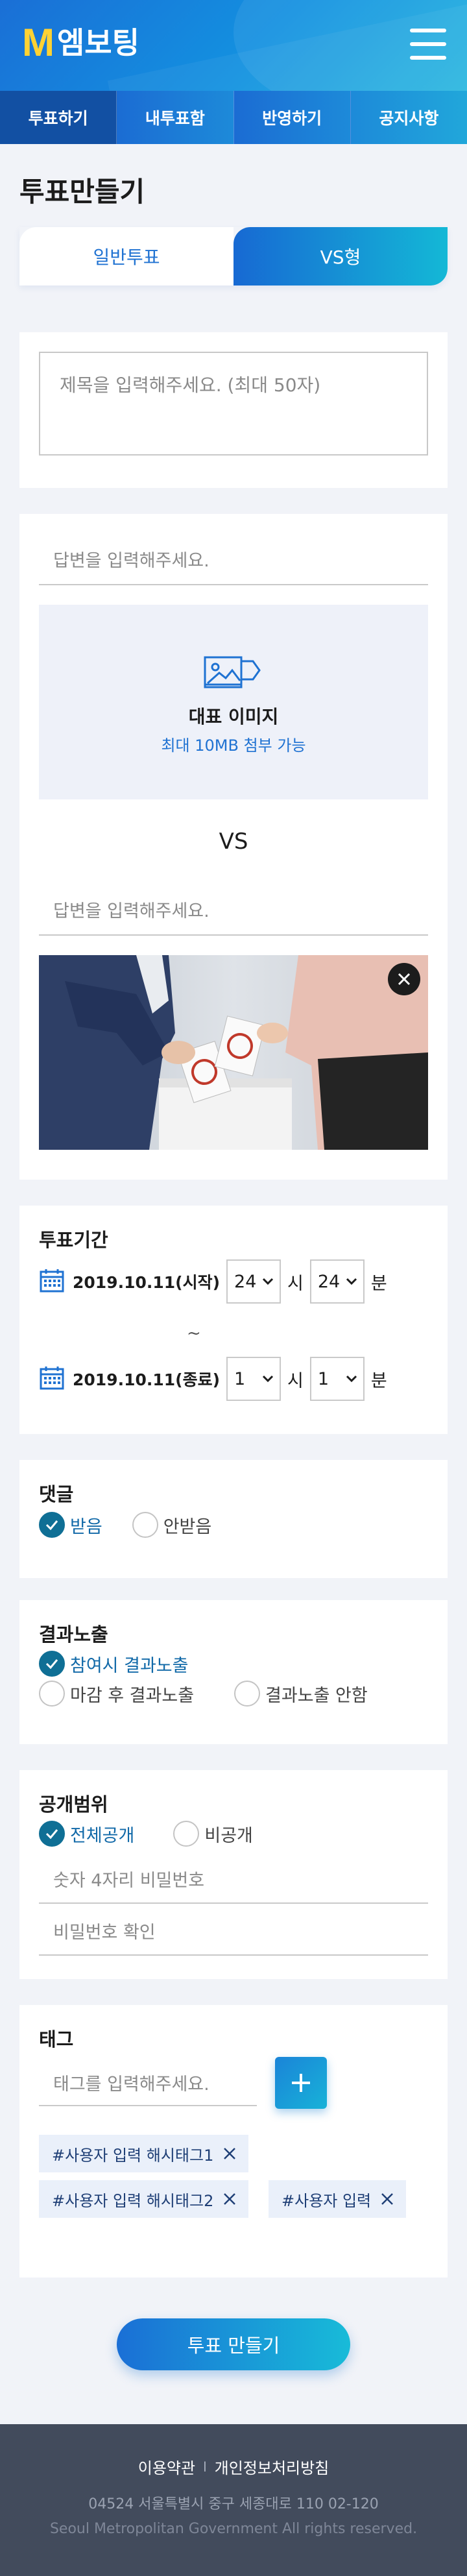 This screenshot has width=467, height=2576. What do you see at coordinates (175, 117) in the screenshot?
I see `tab-my-votes: 내투표함` at bounding box center [175, 117].